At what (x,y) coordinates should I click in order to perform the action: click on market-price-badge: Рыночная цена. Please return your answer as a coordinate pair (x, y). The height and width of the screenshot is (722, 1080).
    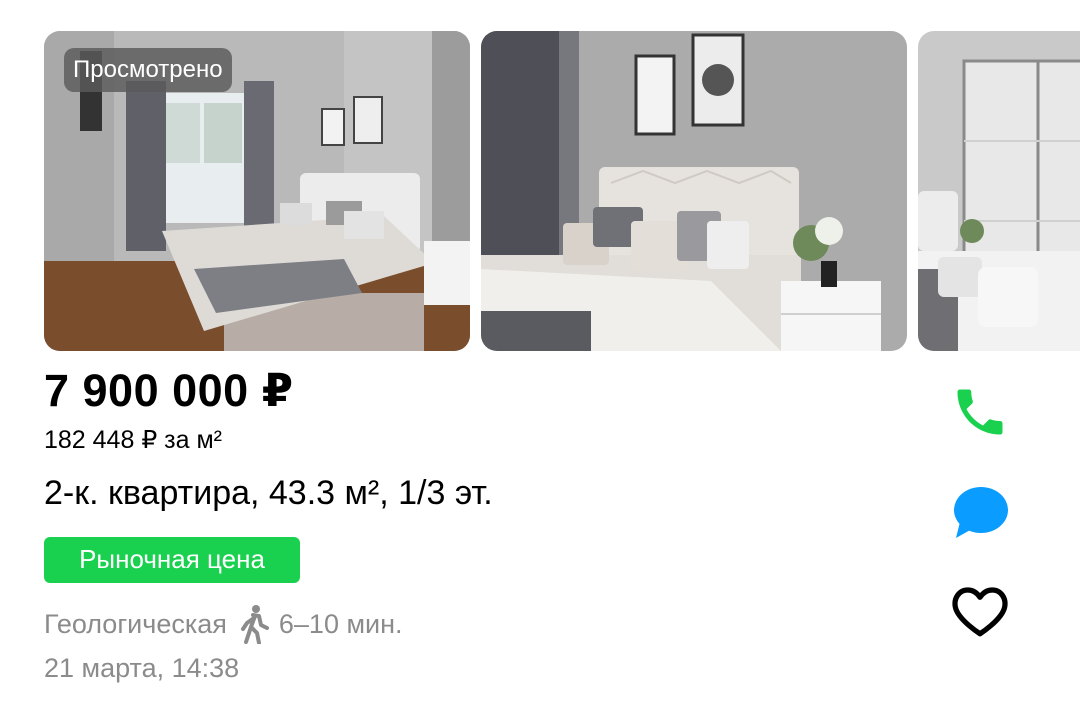
    Looking at the image, I should click on (172, 560).